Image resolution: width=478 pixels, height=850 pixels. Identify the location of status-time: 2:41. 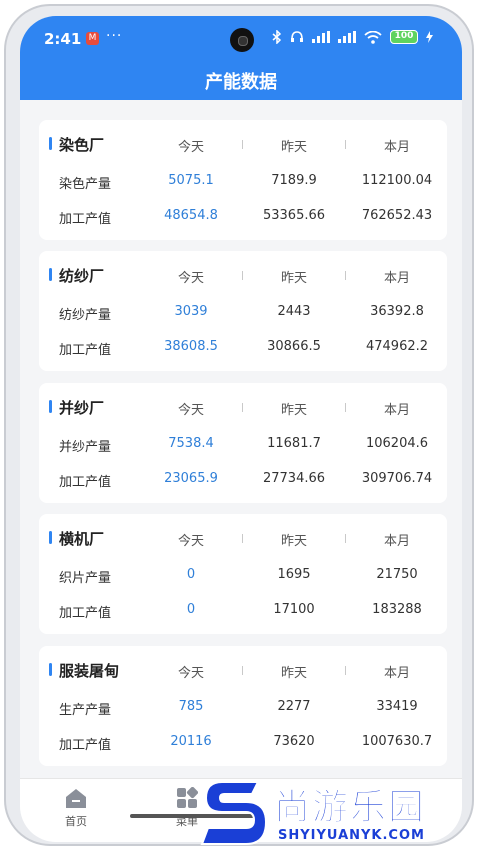
(63, 39).